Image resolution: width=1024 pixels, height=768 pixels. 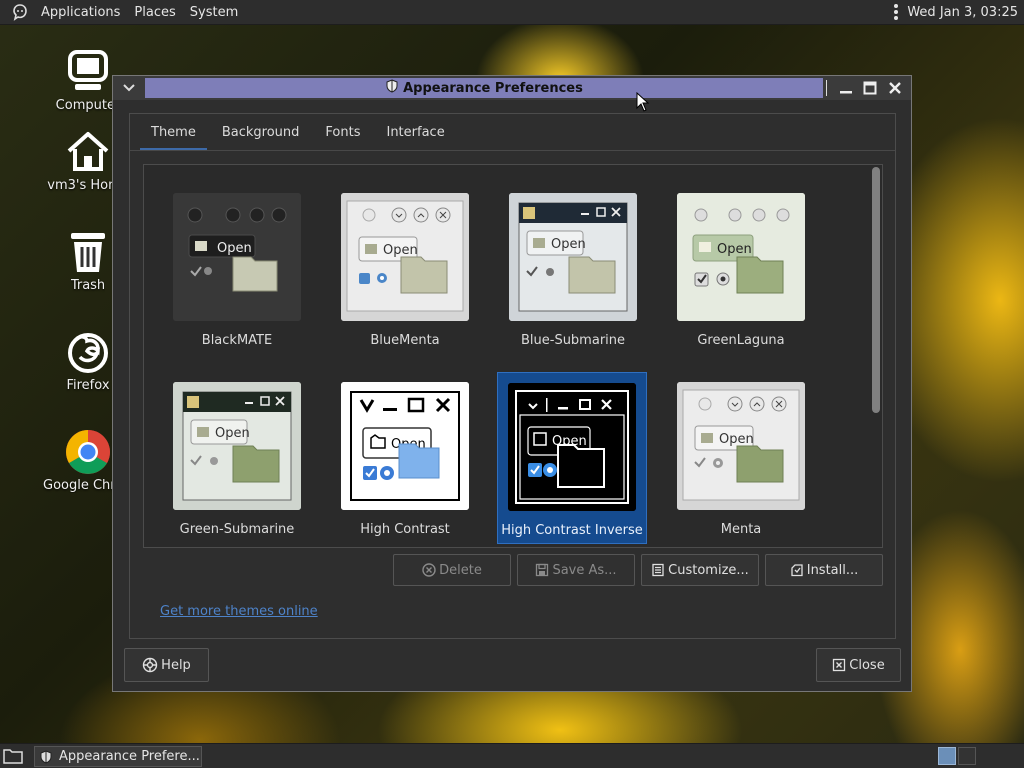 I want to click on theme-item-bluementa: Open BlueMenta, so click(x=405, y=268).